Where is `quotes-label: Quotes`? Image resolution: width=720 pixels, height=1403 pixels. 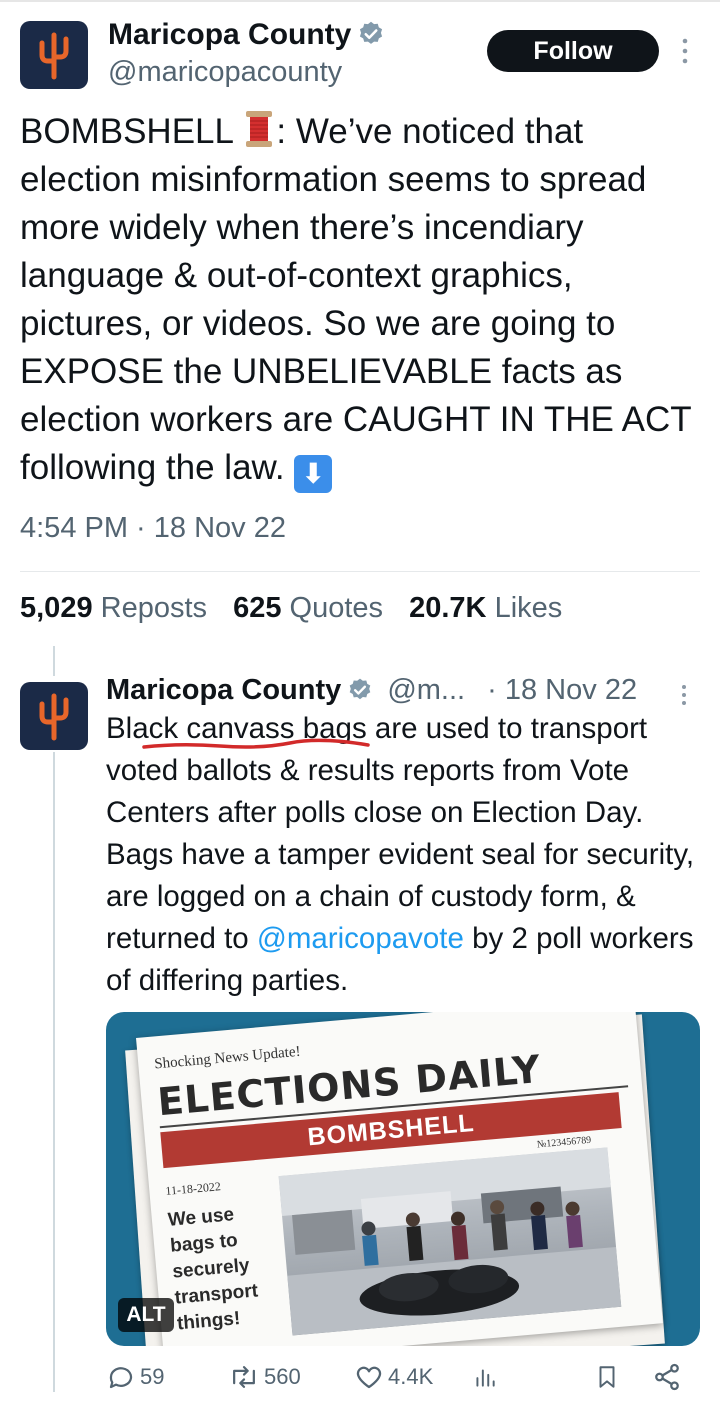
quotes-label: Quotes is located at coordinates (336, 608).